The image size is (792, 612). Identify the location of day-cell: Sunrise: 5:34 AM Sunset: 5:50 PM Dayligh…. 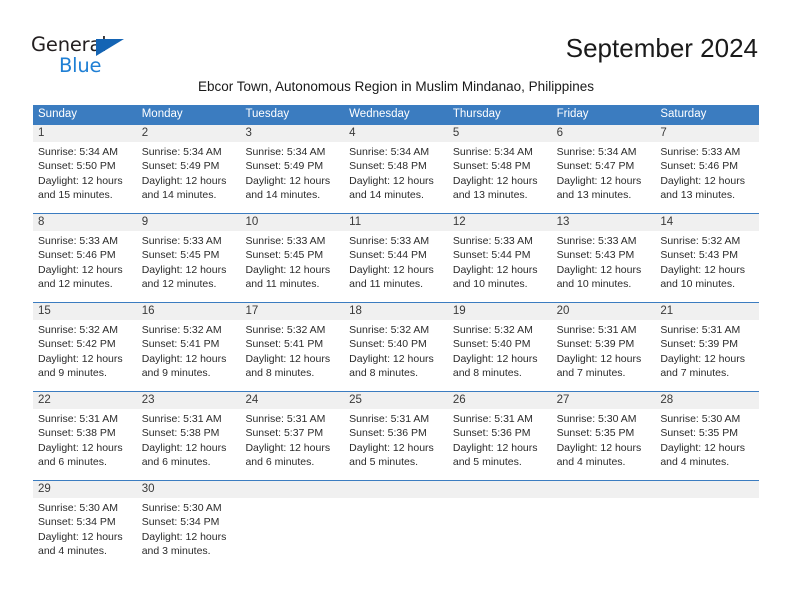
(85, 177).